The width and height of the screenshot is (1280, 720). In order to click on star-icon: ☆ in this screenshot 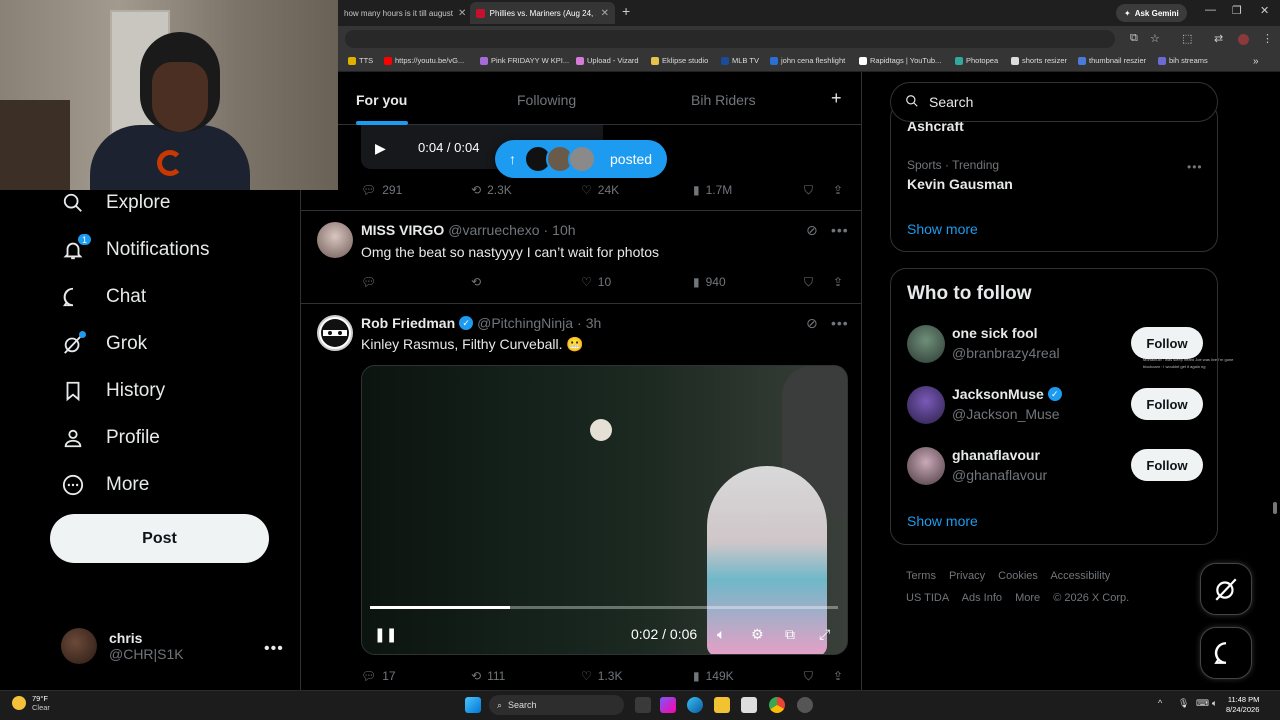, I will do `click(1155, 38)`.